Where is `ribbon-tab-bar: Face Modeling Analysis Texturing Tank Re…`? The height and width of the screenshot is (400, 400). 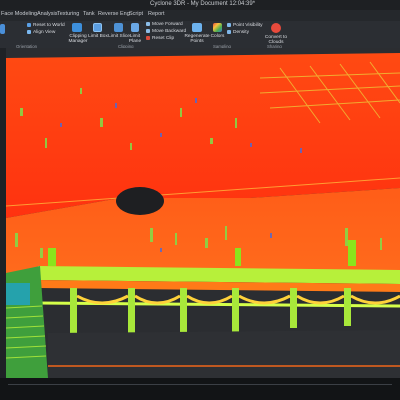
ribbon-tab-bar: Face Modeling Analysis Texturing Tank Re… is located at coordinates (200, 15).